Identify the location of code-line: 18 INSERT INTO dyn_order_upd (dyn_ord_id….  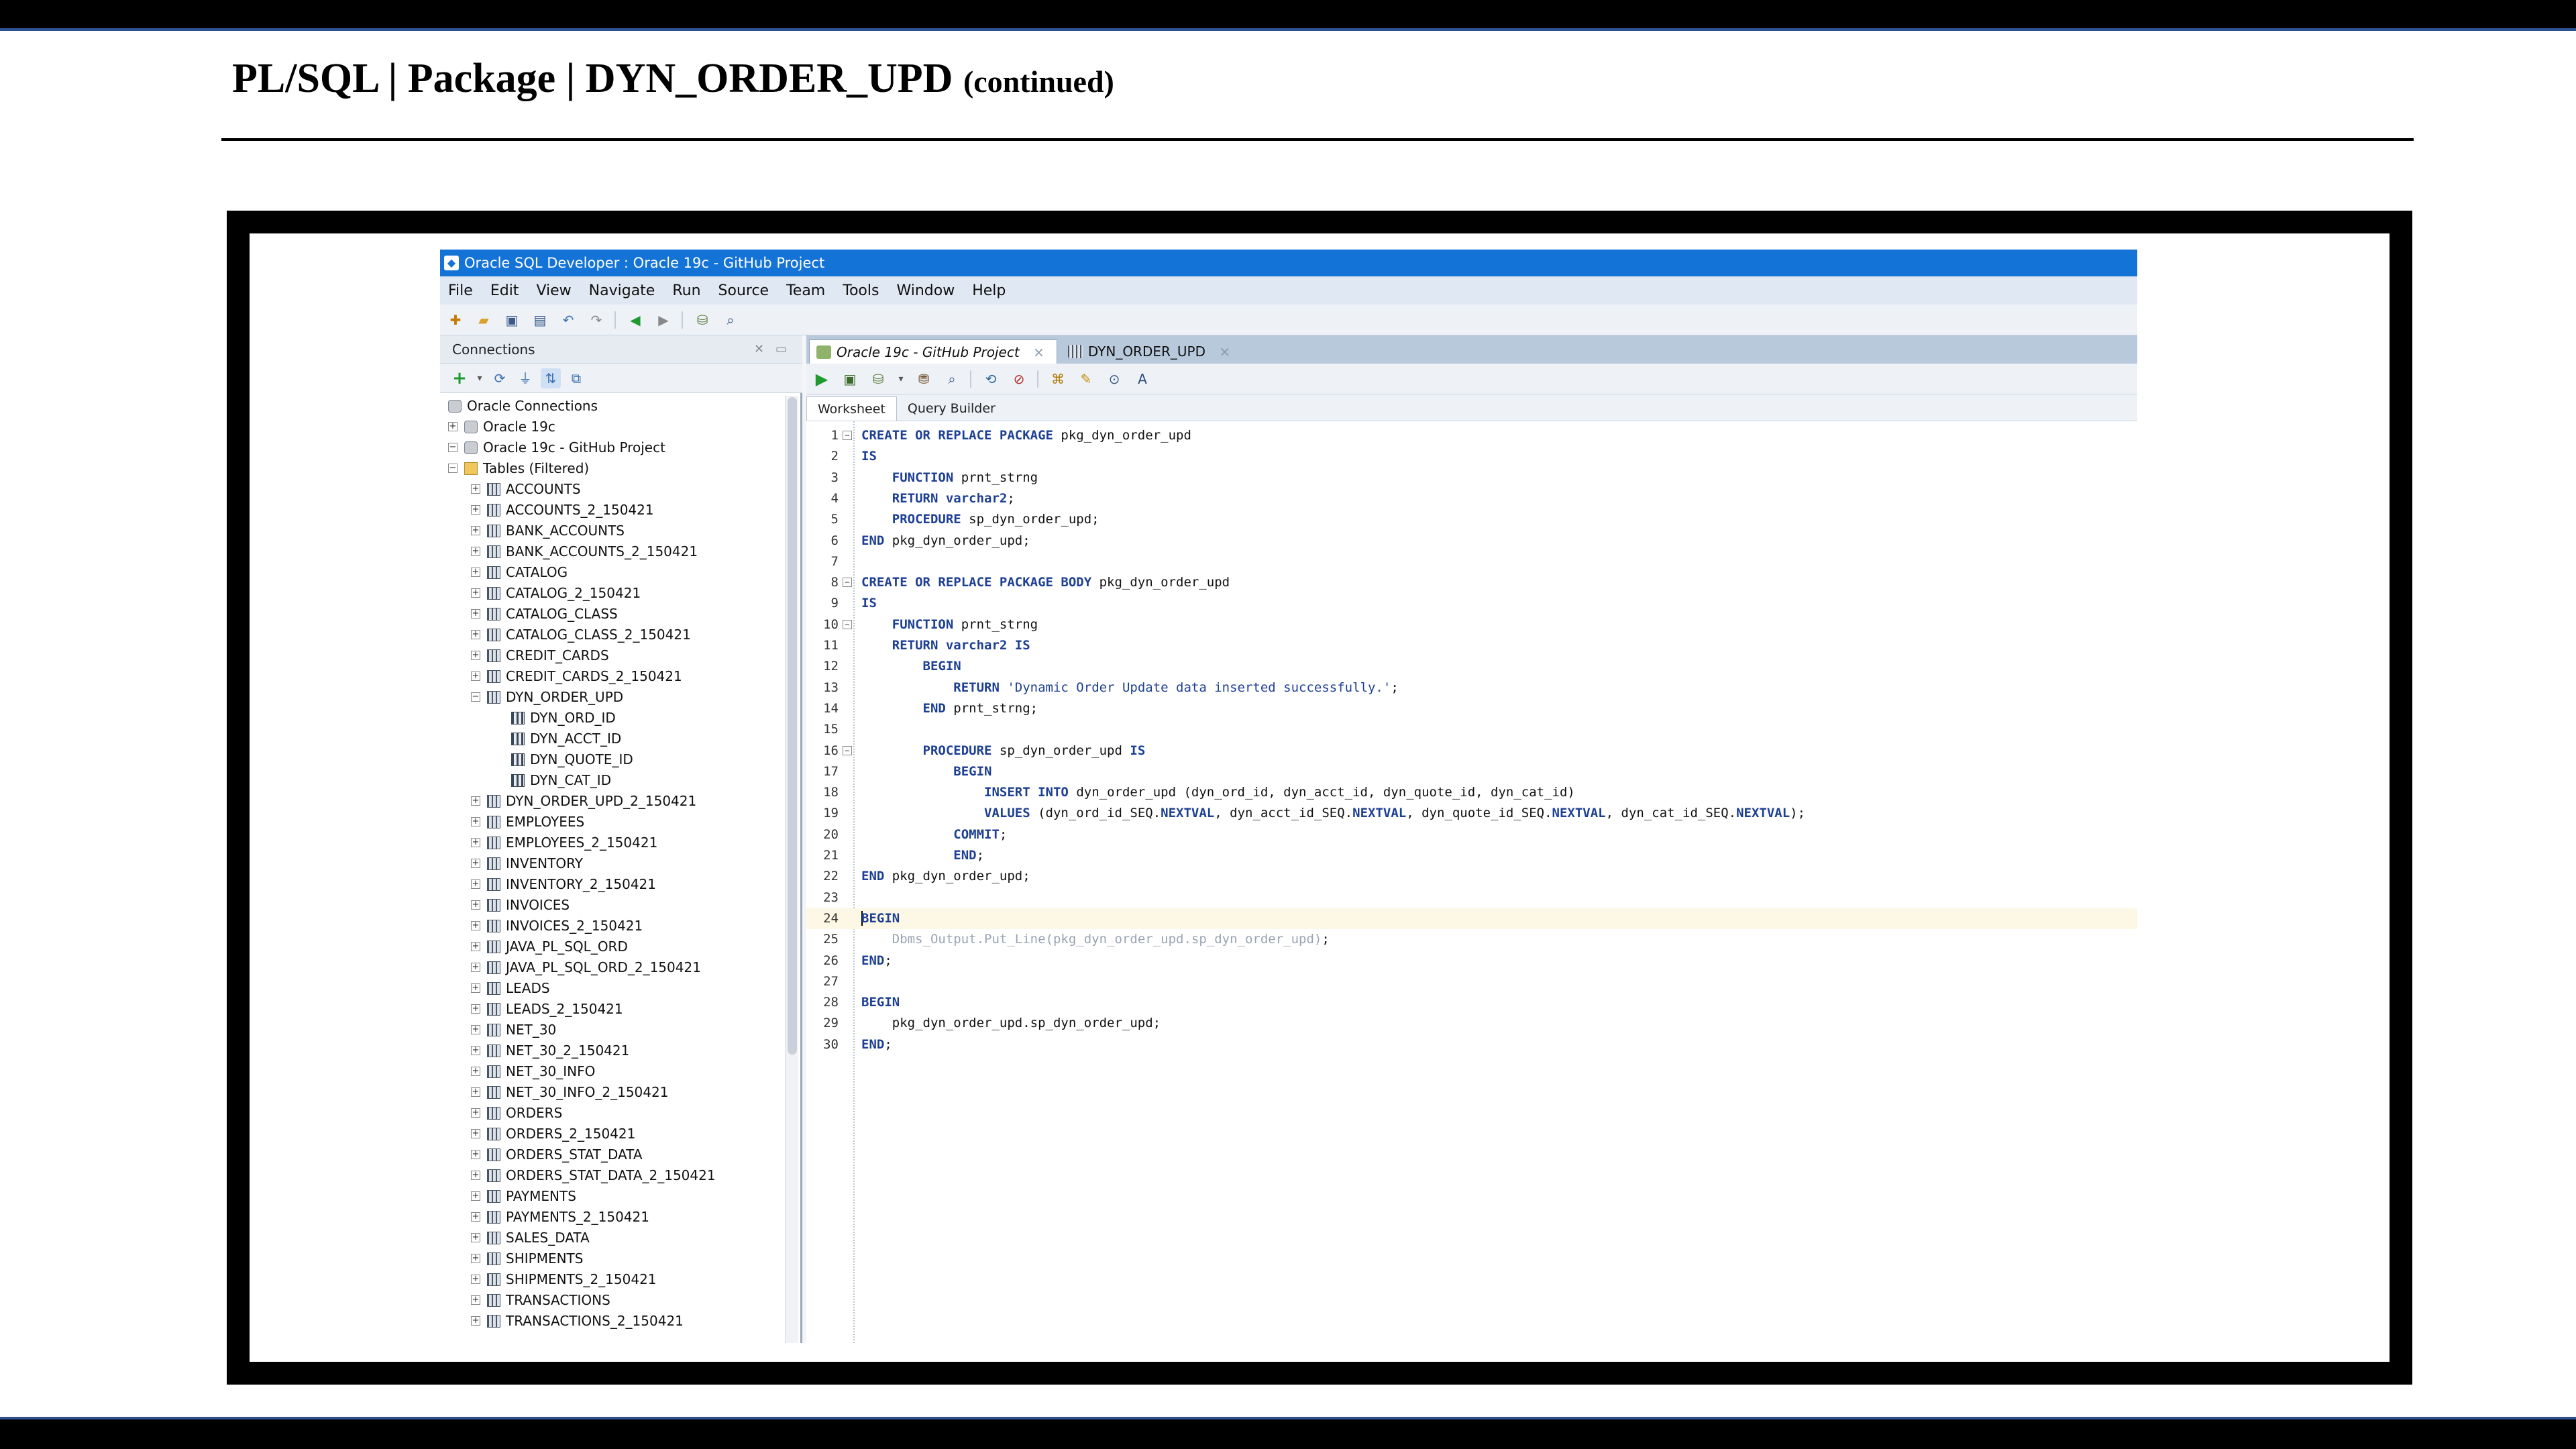
(1471, 792).